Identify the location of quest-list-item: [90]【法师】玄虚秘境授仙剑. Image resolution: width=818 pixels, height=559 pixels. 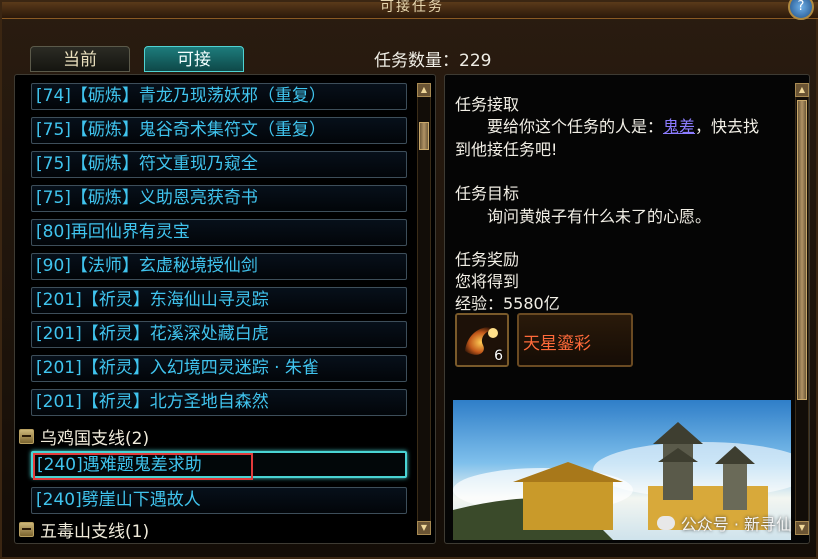
(219, 266).